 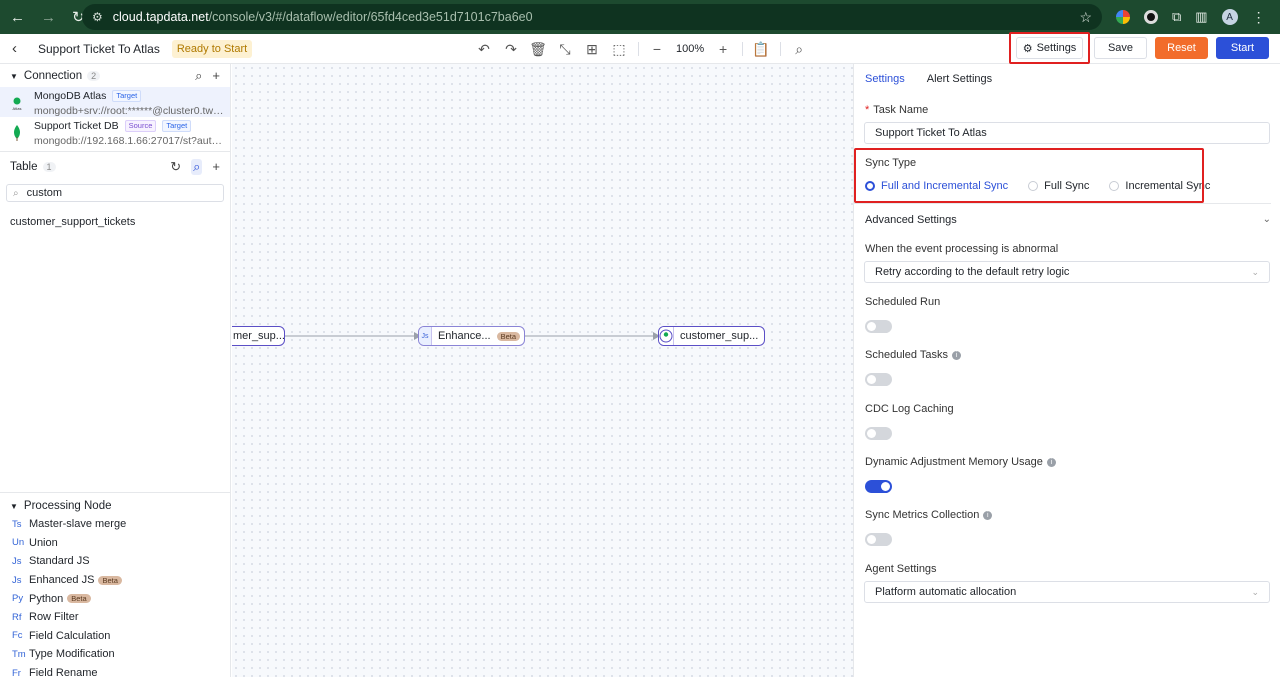 I want to click on processing-node-item: Js Enhanced JS Beta, so click(x=115, y=580).